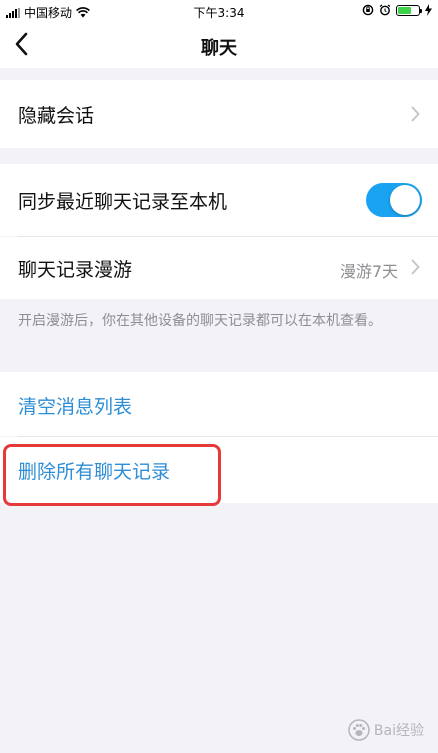  Describe the element at coordinates (405, 200) in the screenshot. I see `toggle-knob` at that location.